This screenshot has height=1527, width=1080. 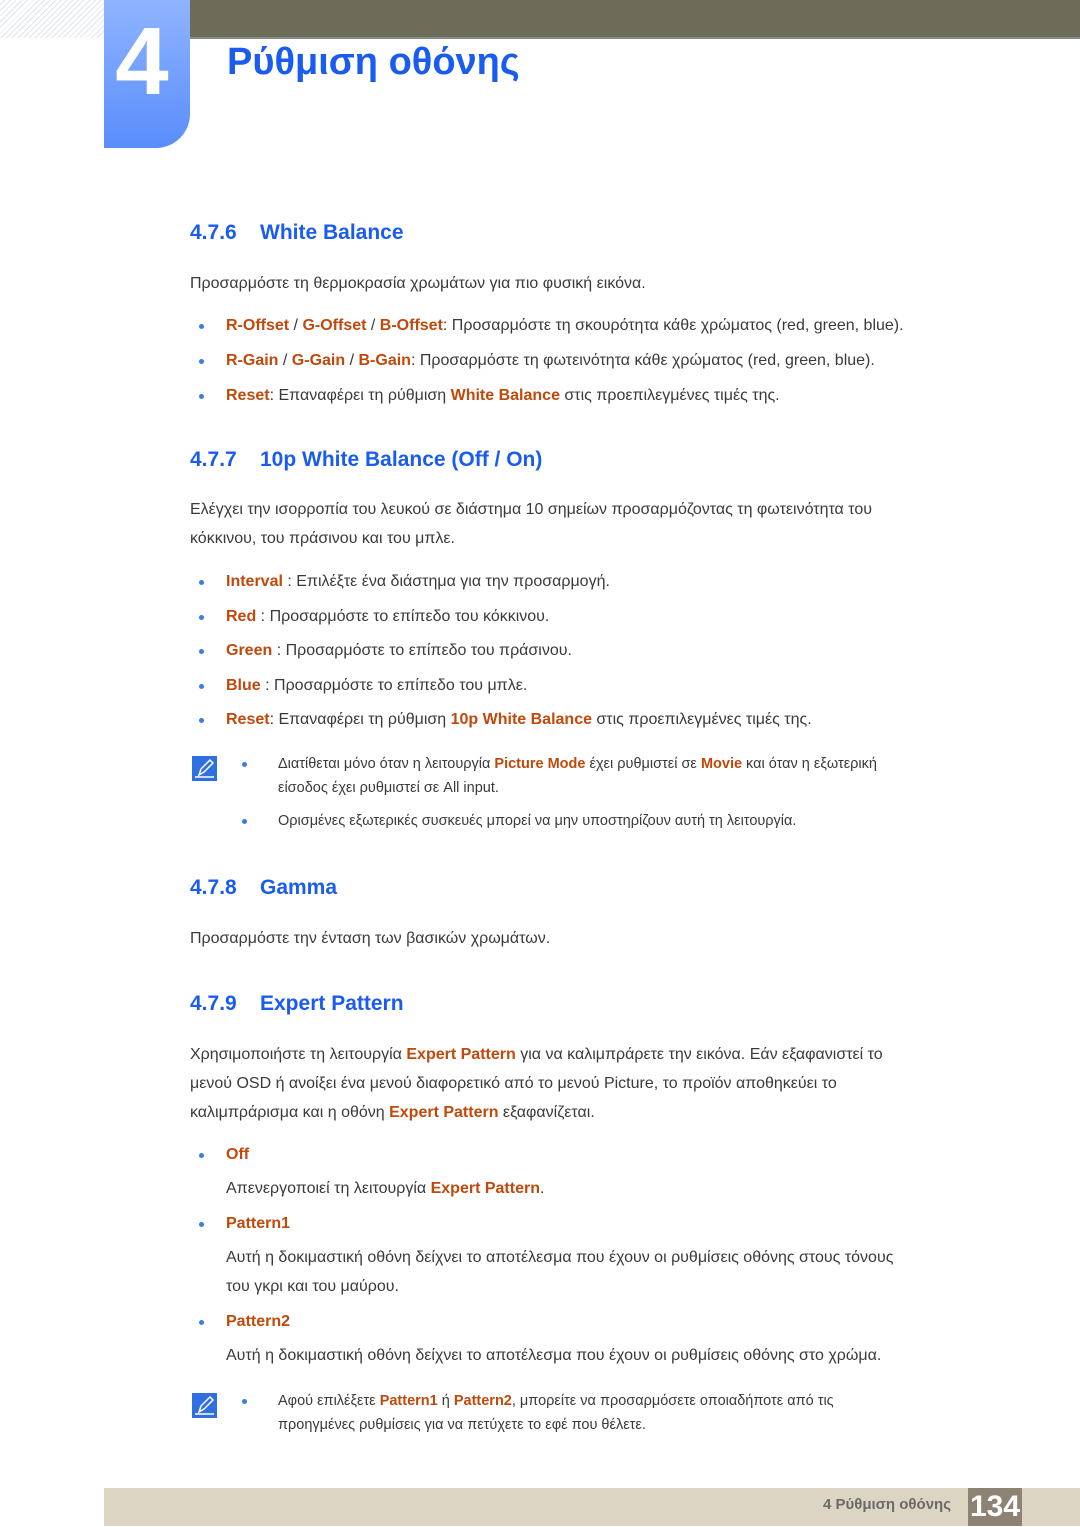 I want to click on description: : Προσαρμόστε το επίπεδο του κόκκινου., so click(x=403, y=616).